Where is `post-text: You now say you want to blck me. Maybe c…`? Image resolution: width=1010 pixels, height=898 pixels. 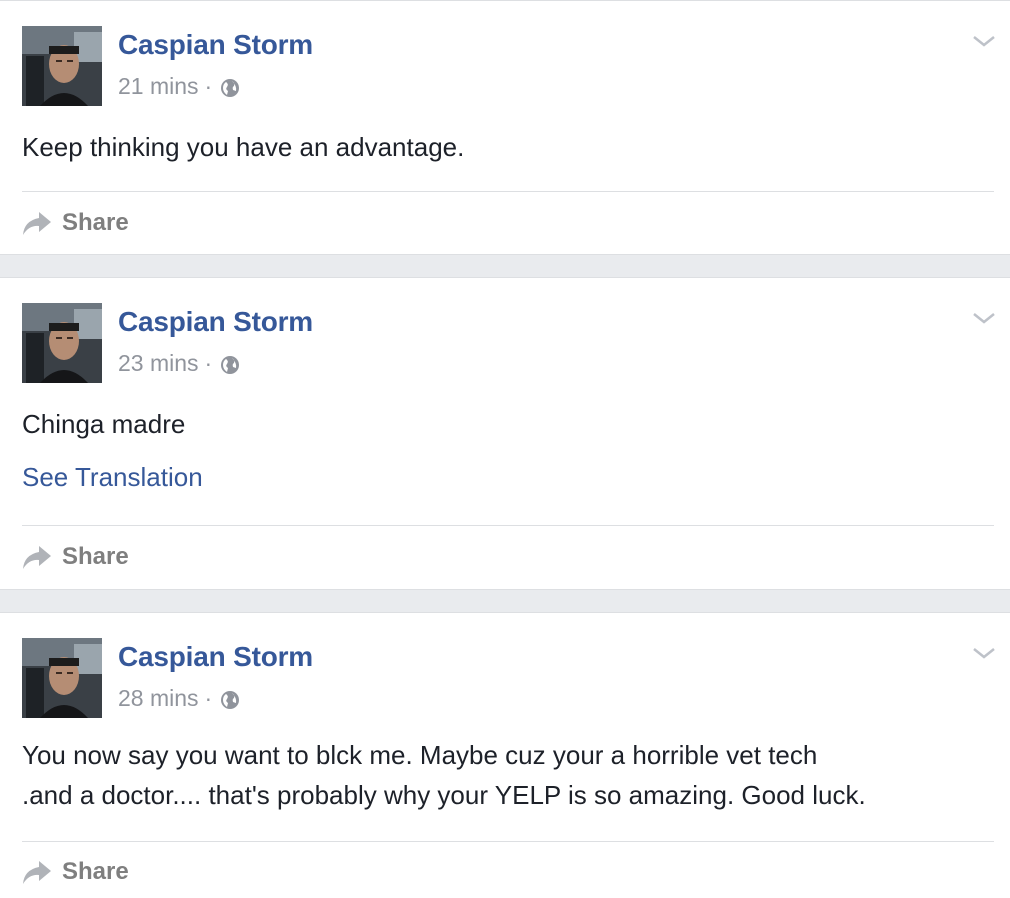
post-text: You now say you want to blck me. Maybe c… is located at coordinates (444, 775).